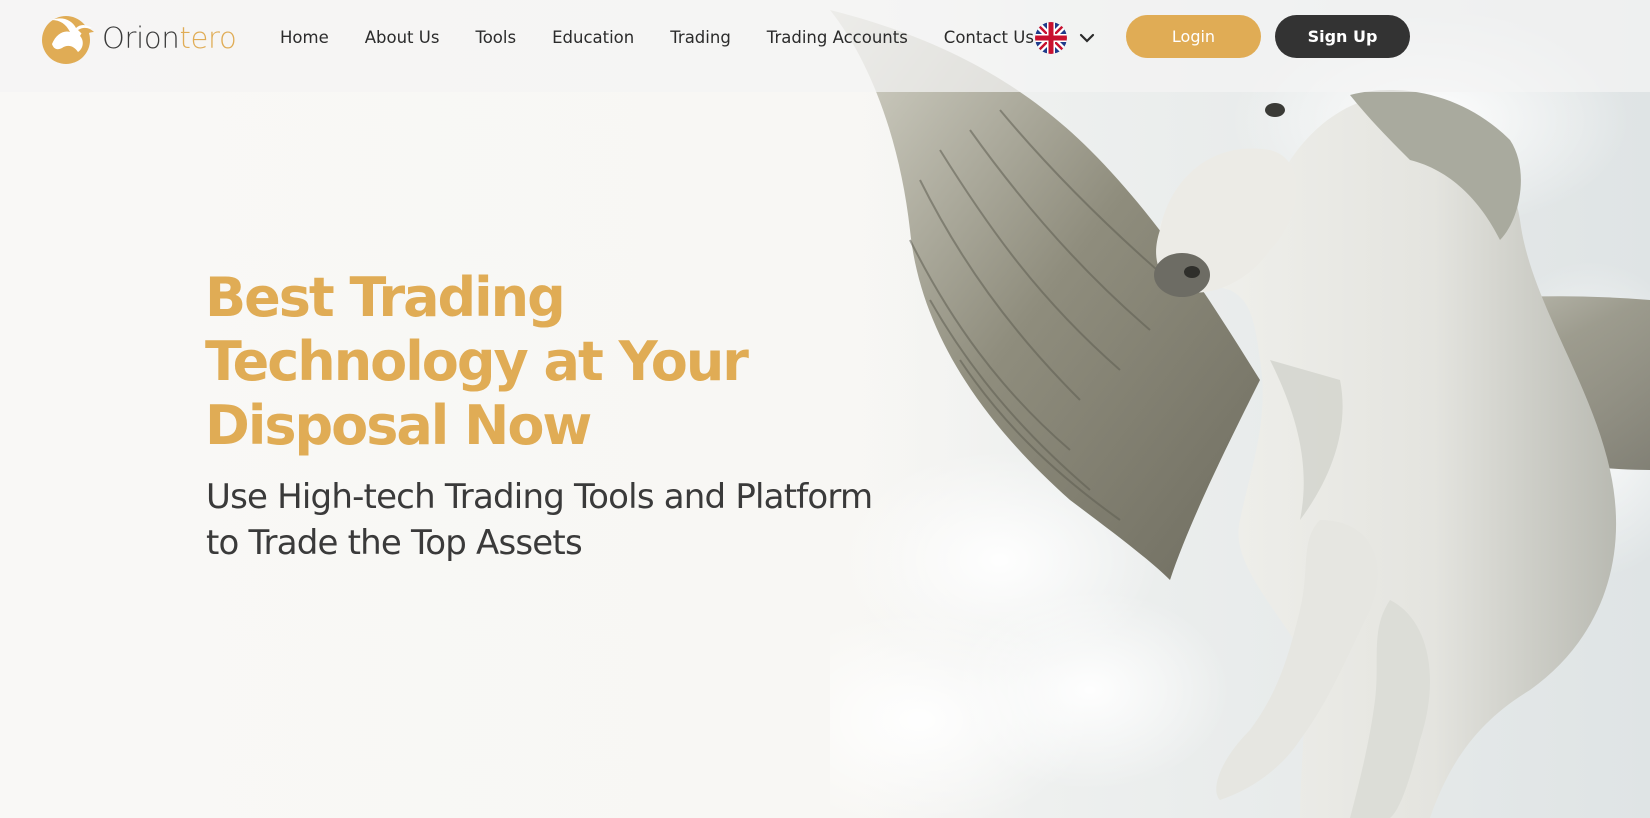 The width and height of the screenshot is (1650, 818). Describe the element at coordinates (539, 497) in the screenshot. I see `hero-subtitle-line1: Use High-tech Trading Tools and Platform` at that location.